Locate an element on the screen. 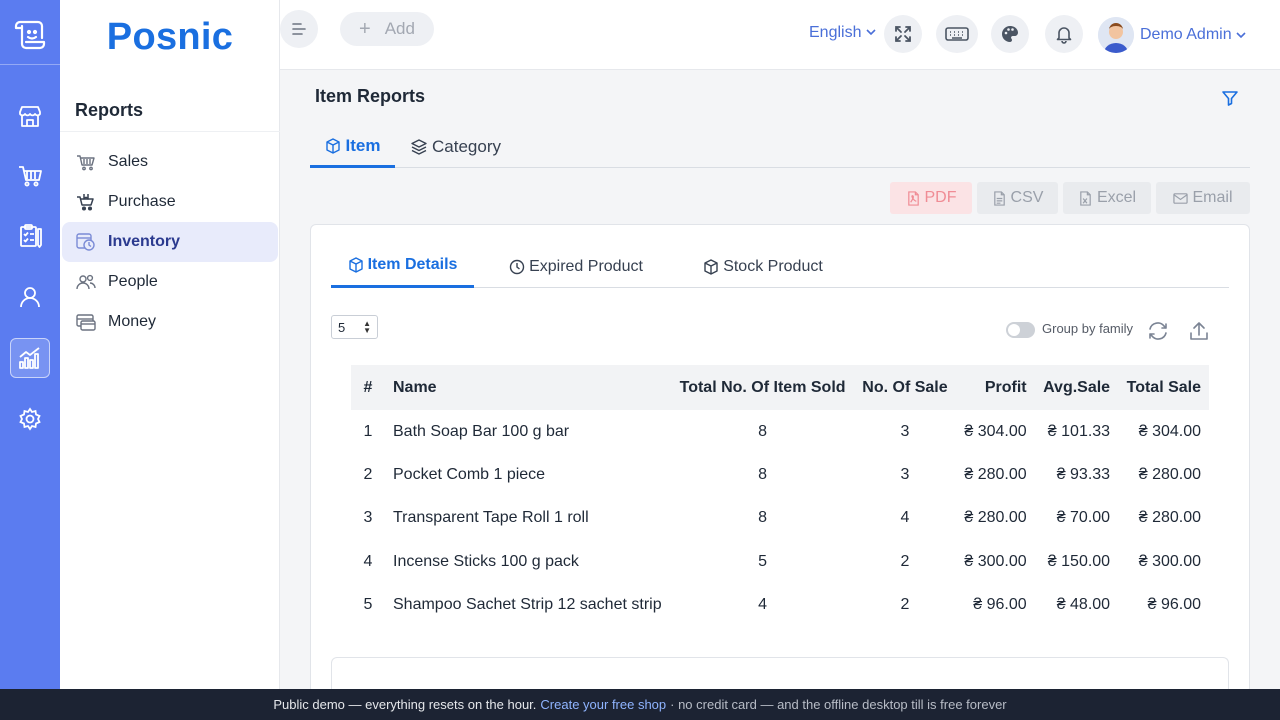 Image resolution: width=1280 pixels, height=720 pixels. rail-reports is located at coordinates (30, 358).